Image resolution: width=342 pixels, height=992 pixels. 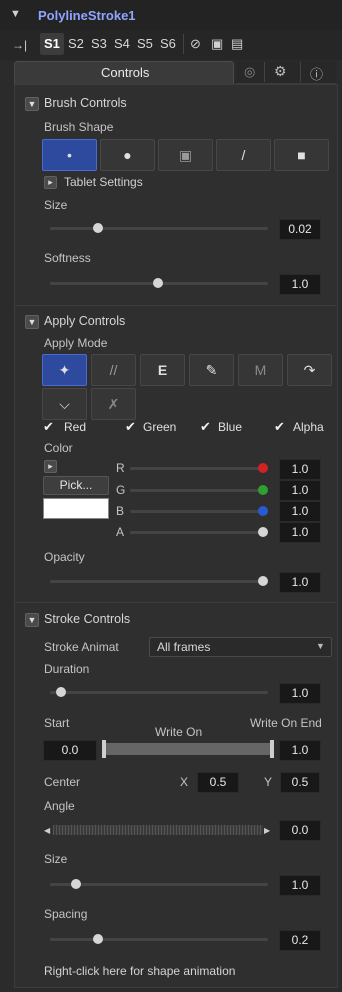 I want to click on smear-icon: ↷, so click(x=309, y=370).